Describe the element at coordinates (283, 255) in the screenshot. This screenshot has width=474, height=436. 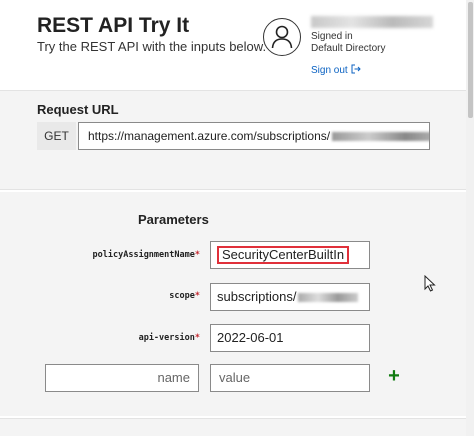
I see `highlight-box: SecurityCenterBuiltIn` at that location.